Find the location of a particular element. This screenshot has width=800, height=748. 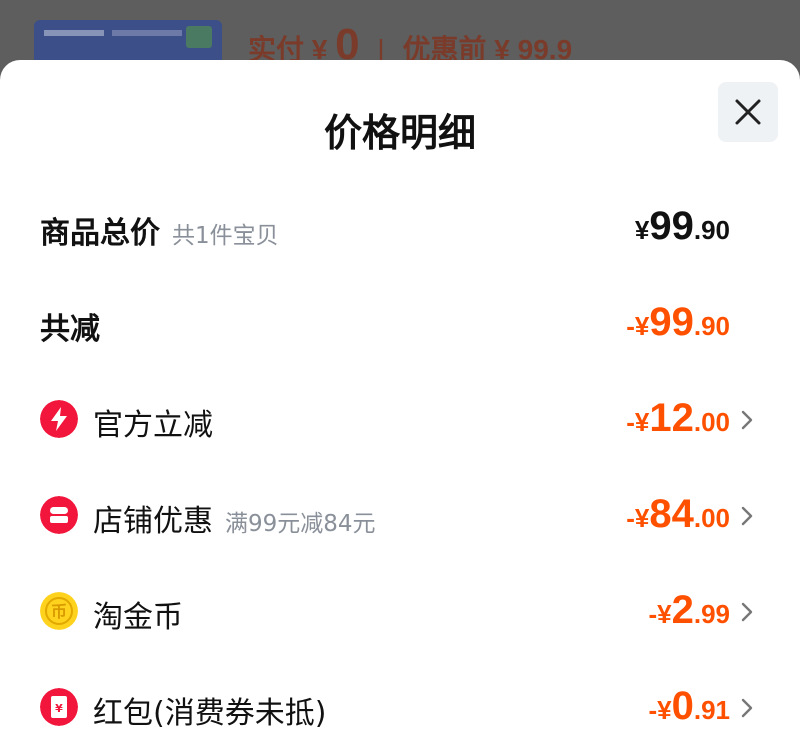

currency: ¥ is located at coordinates (642, 230).